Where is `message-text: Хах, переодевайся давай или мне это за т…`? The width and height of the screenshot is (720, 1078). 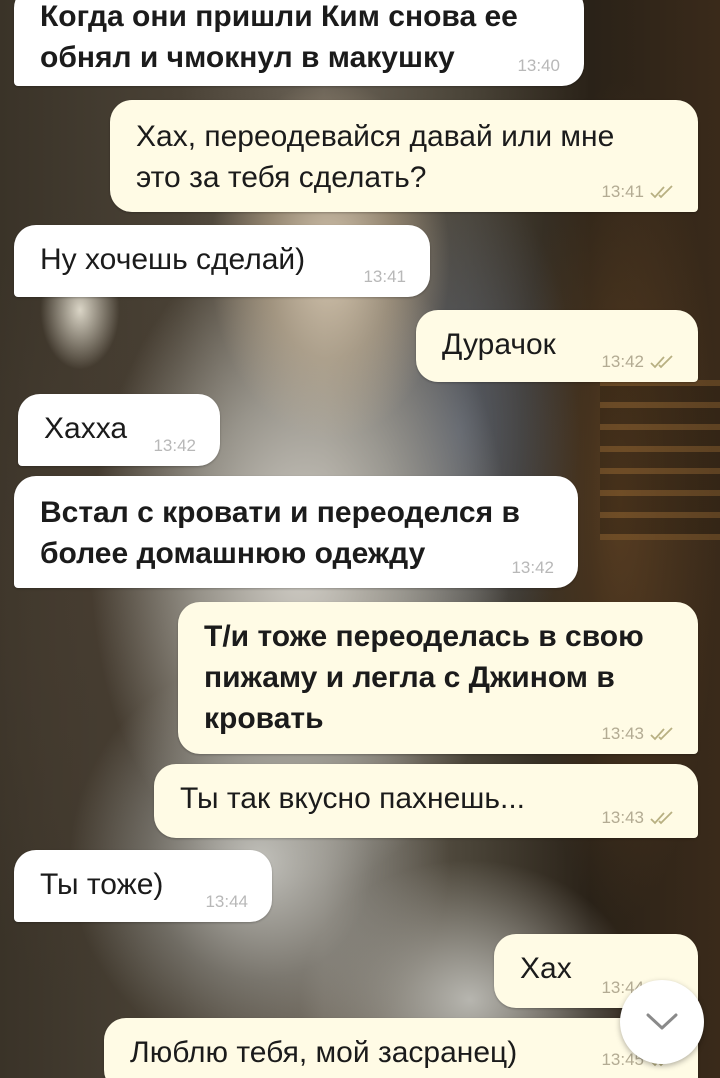
message-text: Хах, переодевайся давай или мне это за т… is located at coordinates (375, 157).